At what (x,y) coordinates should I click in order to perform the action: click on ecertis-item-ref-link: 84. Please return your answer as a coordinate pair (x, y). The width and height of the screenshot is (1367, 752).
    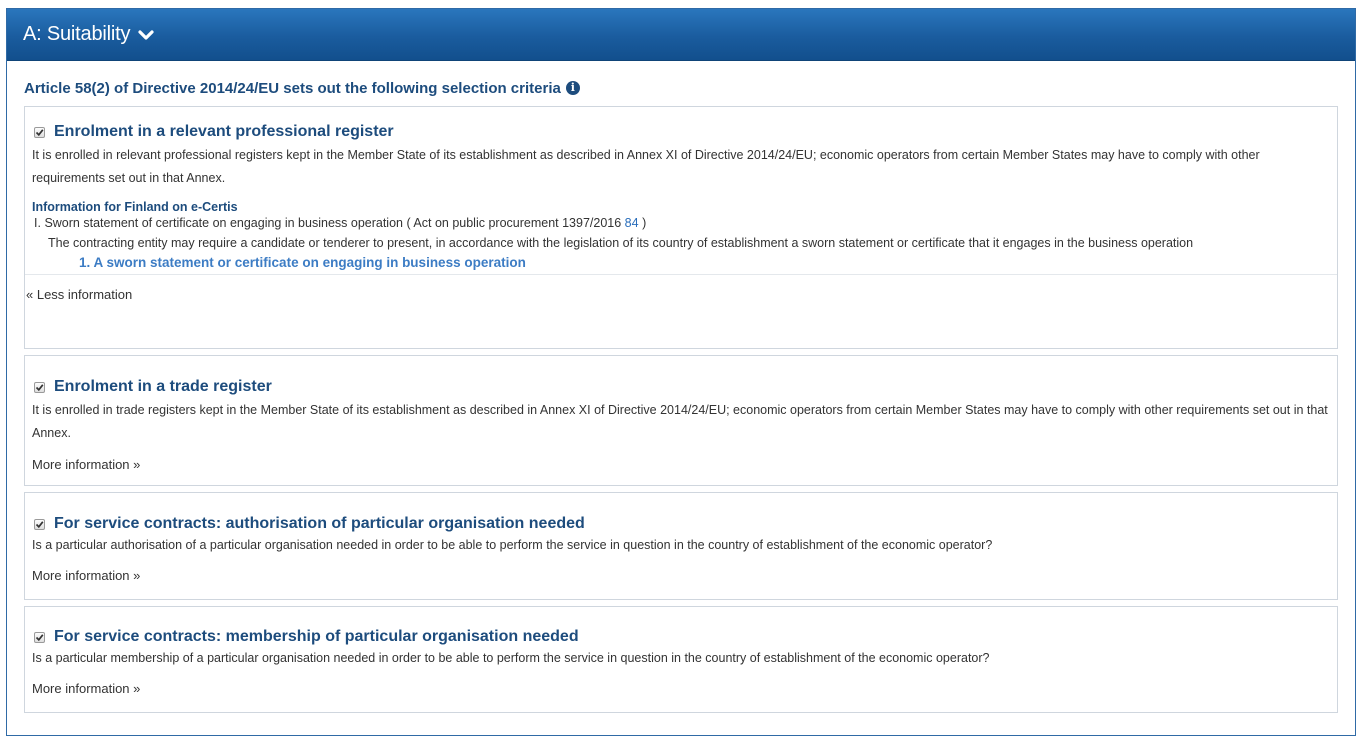
    Looking at the image, I should click on (632, 223).